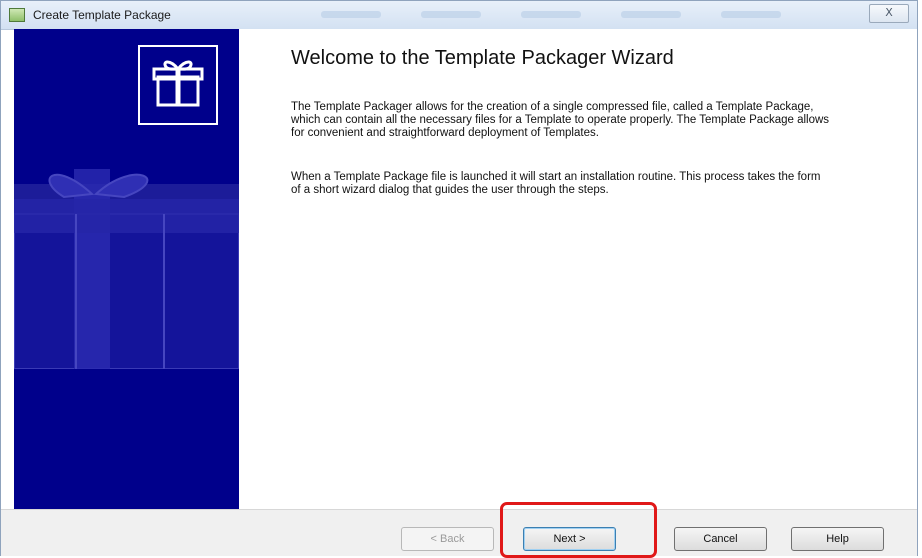  I want to click on next-button-highlight, so click(578, 530).